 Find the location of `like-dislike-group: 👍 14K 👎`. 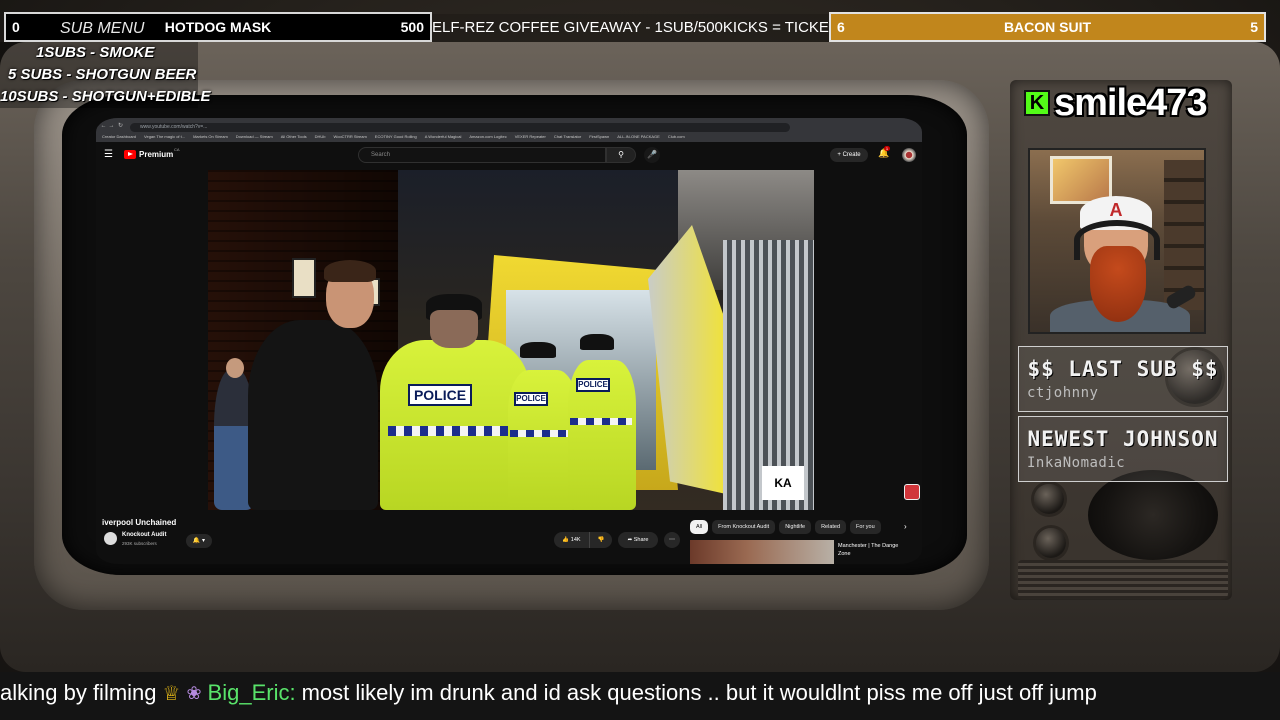

like-dislike-group: 👍 14K 👎 is located at coordinates (583, 540).